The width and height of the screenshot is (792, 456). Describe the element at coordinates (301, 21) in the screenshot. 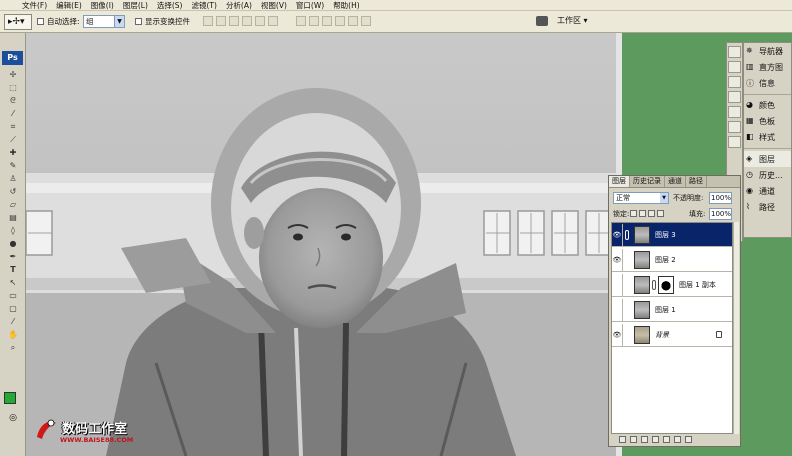

I see `distribute-top-icon` at that location.